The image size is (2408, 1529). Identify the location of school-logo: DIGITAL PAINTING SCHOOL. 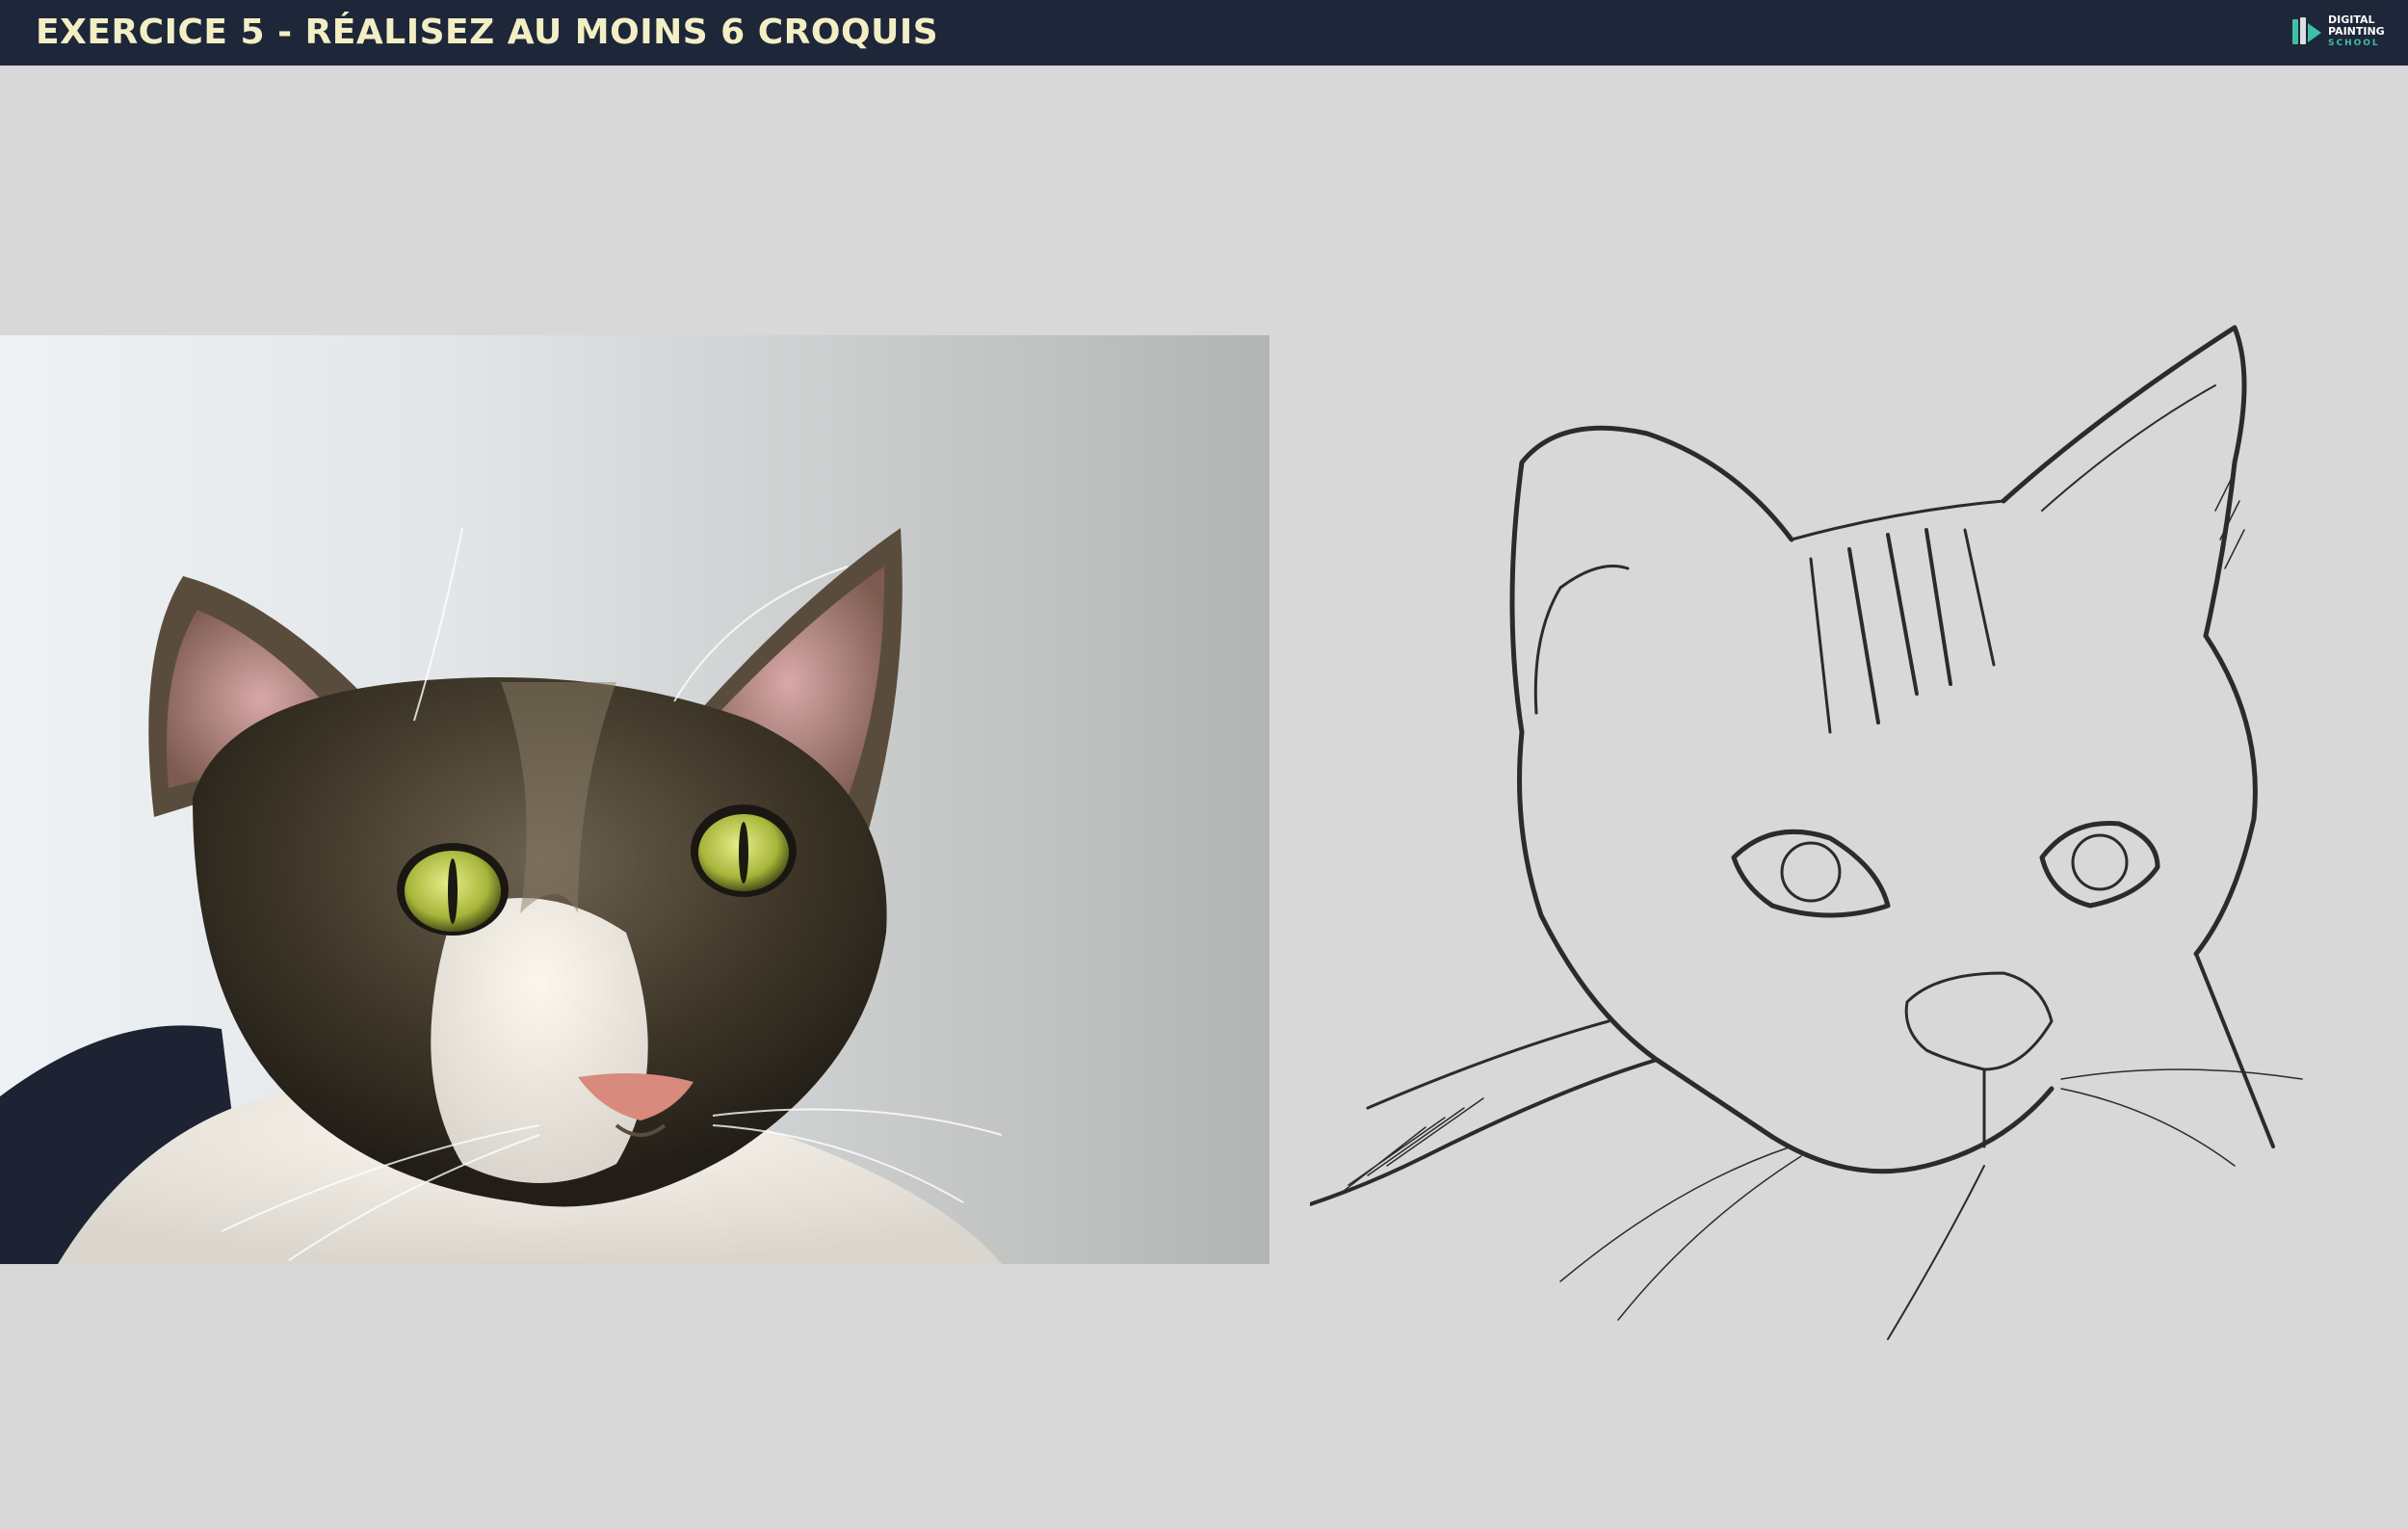
(2340, 33).